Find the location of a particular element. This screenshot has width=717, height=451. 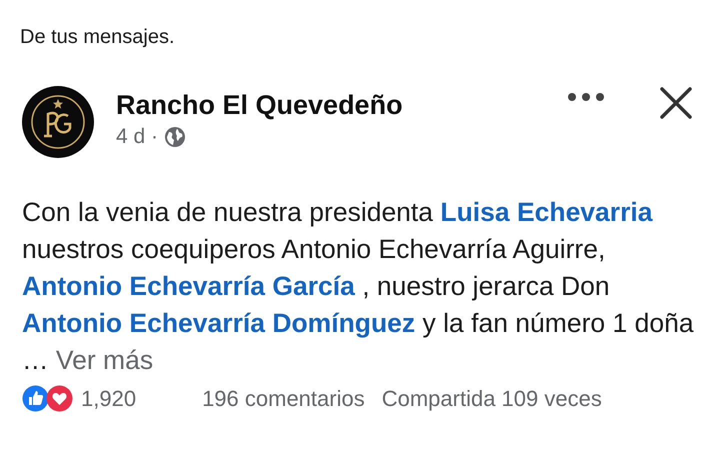

love-icon is located at coordinates (59, 398).